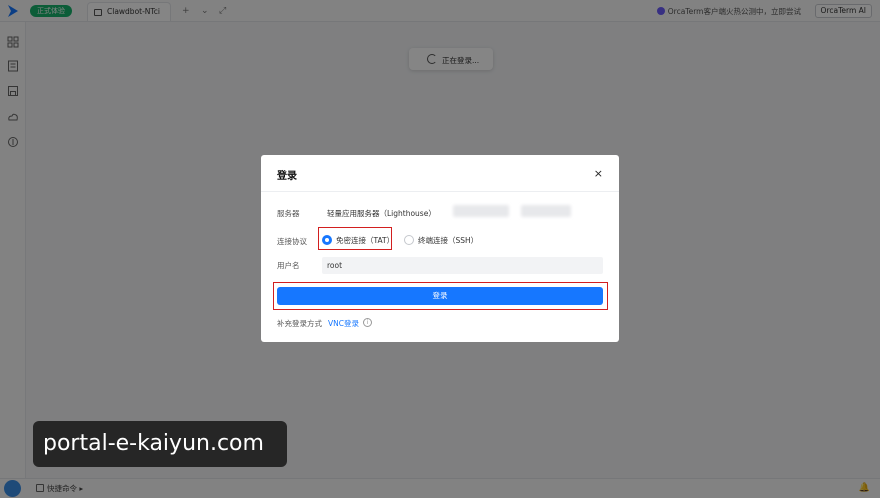 Image resolution: width=880 pixels, height=498 pixels. Describe the element at coordinates (160, 444) in the screenshot. I see `watermark: portal-e-kaiyun.com` at that location.